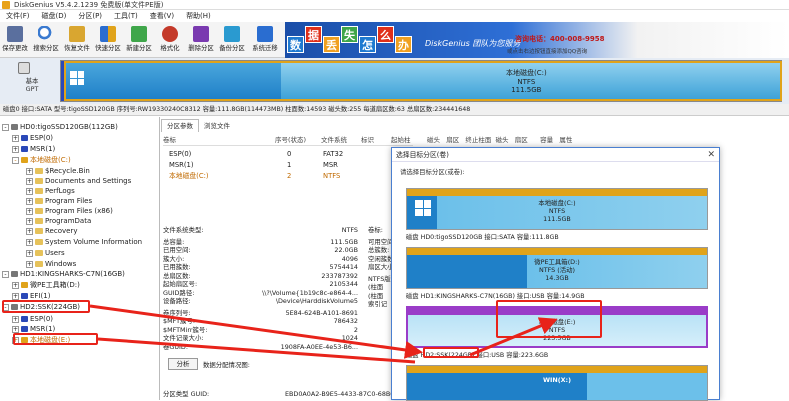 The height and width of the screenshot is (401, 789). Describe the element at coordinates (256, 350) in the screenshot. I see `arrow-to-partition-line` at that location.